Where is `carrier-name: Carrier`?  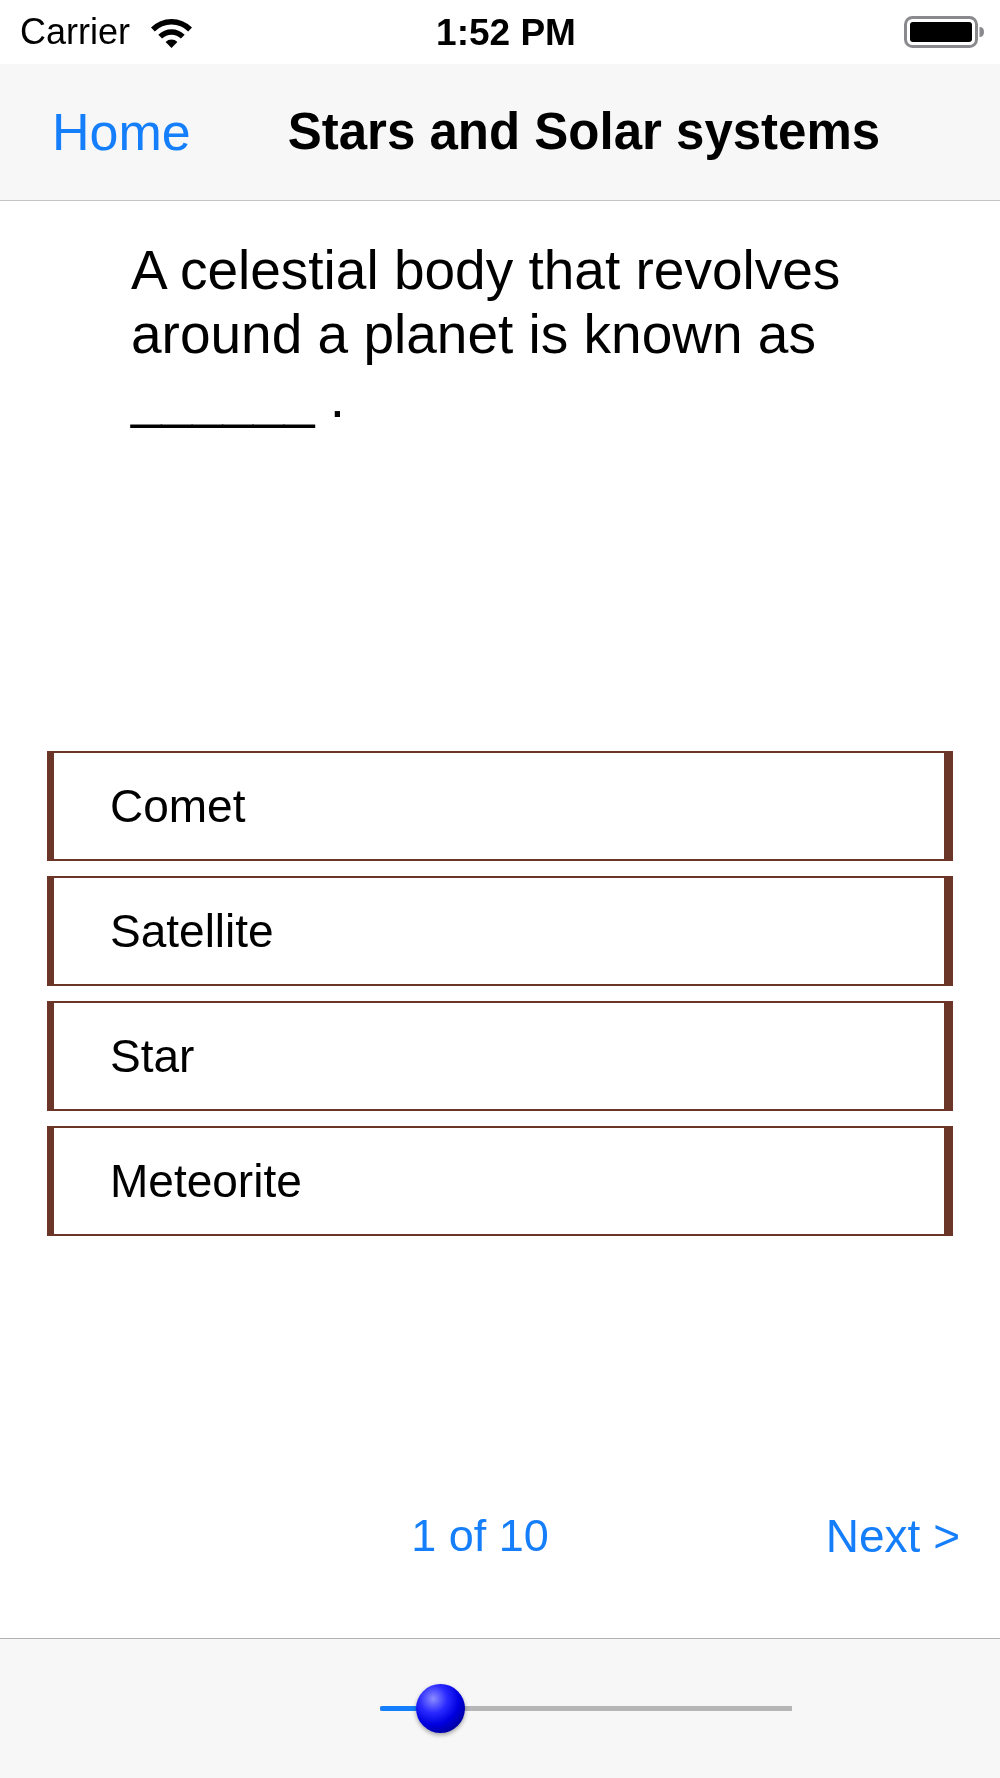
carrier-name: Carrier is located at coordinates (75, 32).